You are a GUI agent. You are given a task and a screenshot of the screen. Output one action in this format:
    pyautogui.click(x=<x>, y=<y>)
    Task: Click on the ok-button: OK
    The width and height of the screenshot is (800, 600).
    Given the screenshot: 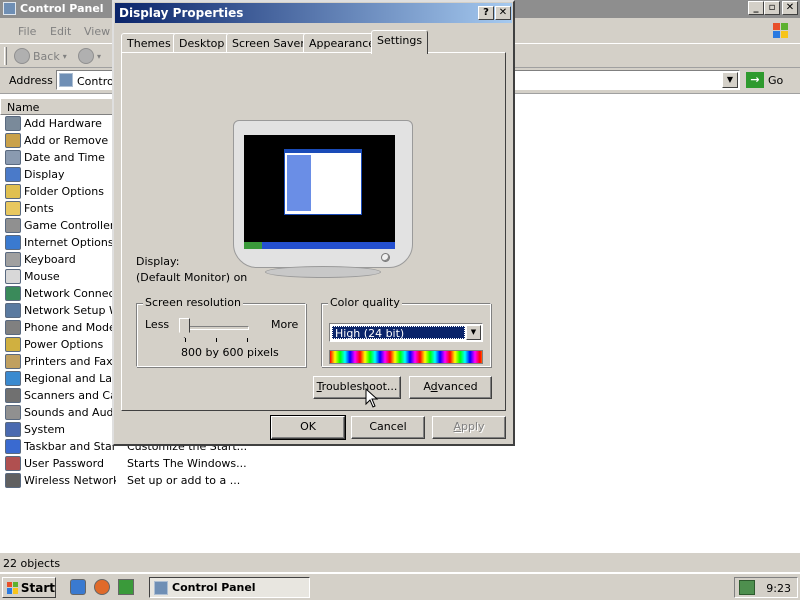 What is the action you would take?
    pyautogui.click(x=308, y=427)
    